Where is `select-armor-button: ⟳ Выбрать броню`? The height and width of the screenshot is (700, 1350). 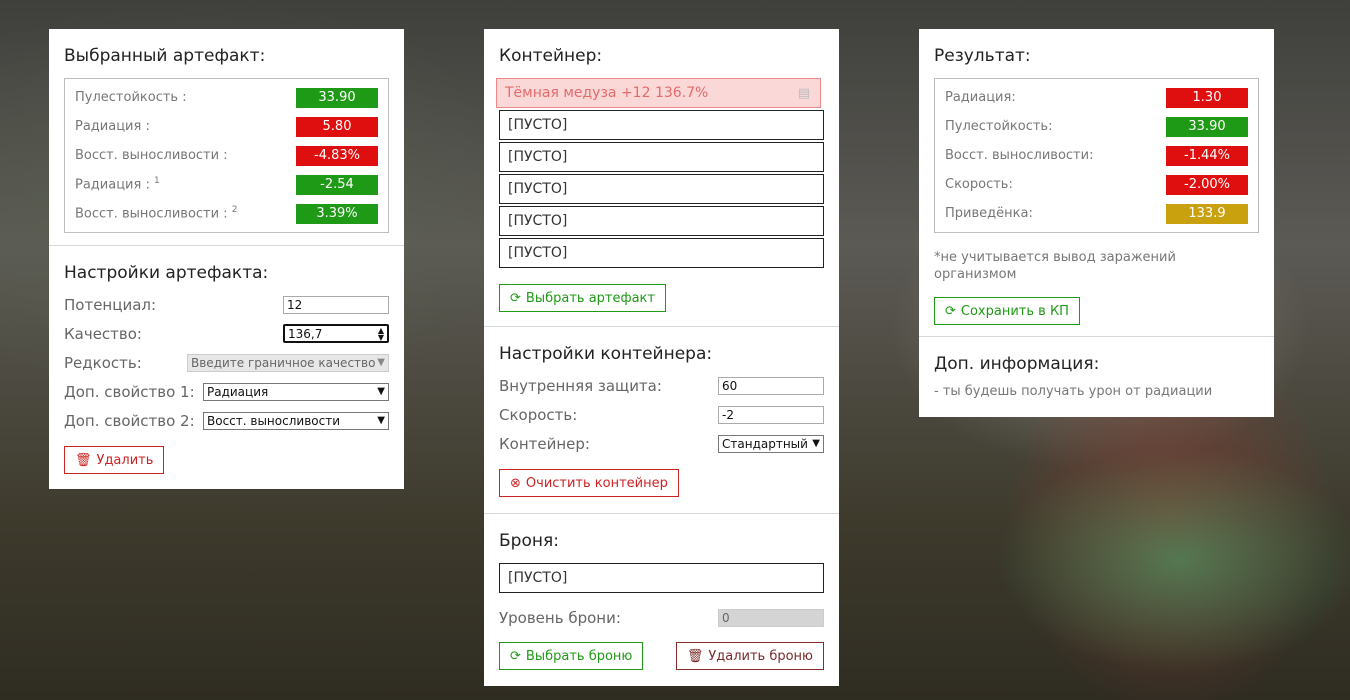 select-armor-button: ⟳ Выбрать броню is located at coordinates (571, 656).